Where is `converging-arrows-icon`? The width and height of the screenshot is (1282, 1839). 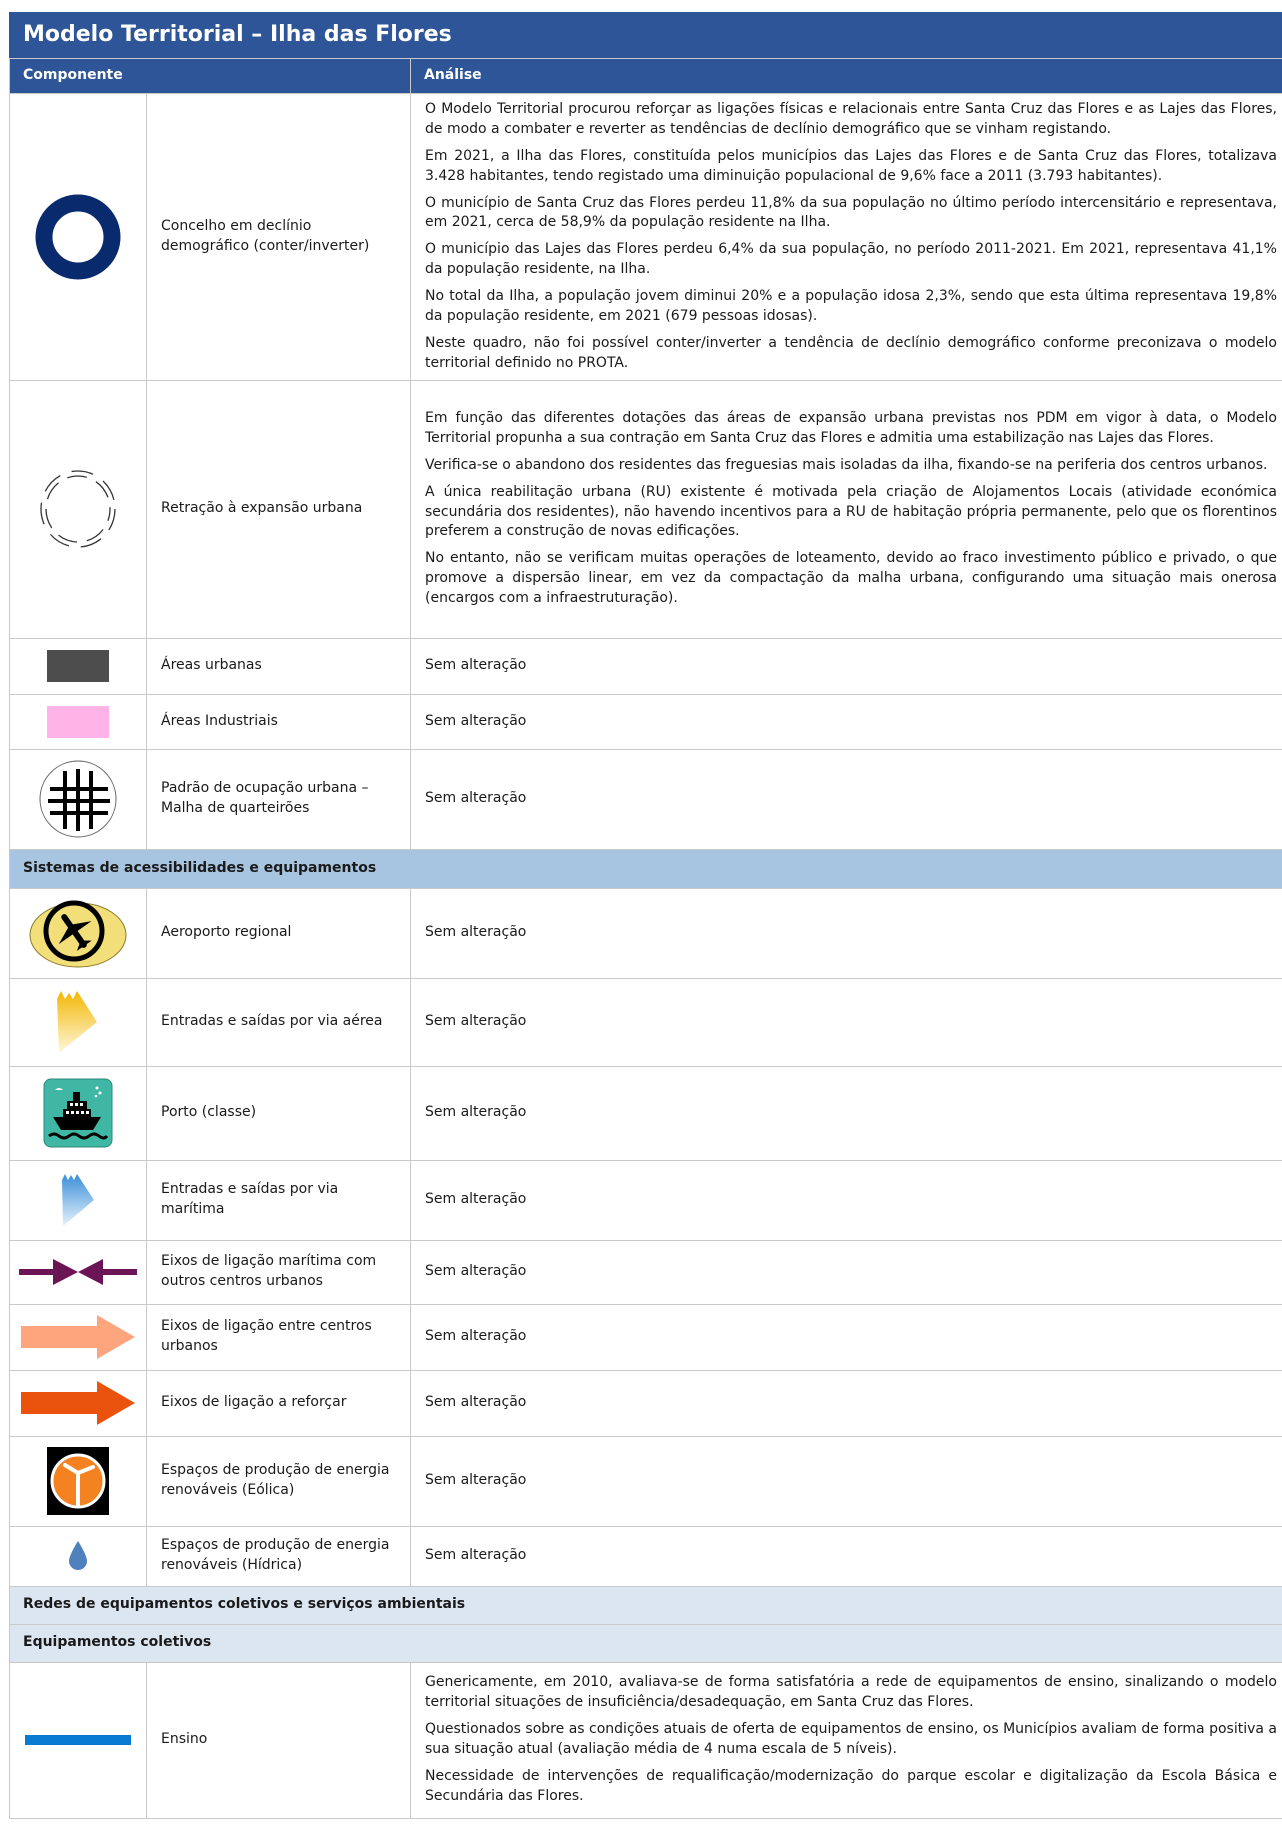 converging-arrows-icon is located at coordinates (78, 1272).